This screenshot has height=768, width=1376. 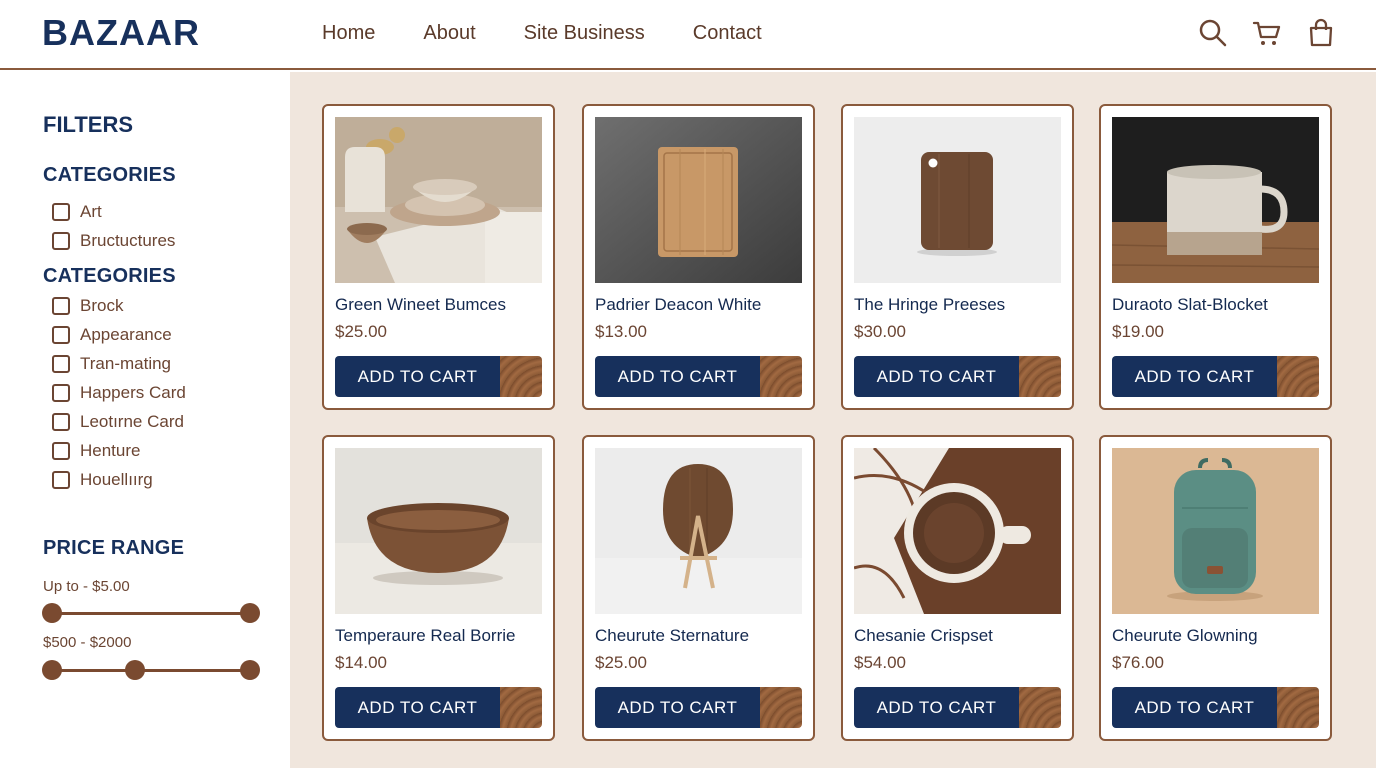 I want to click on product-card: Padrier Deacon White $13.00 ADD TO CART, so click(x=698, y=257).